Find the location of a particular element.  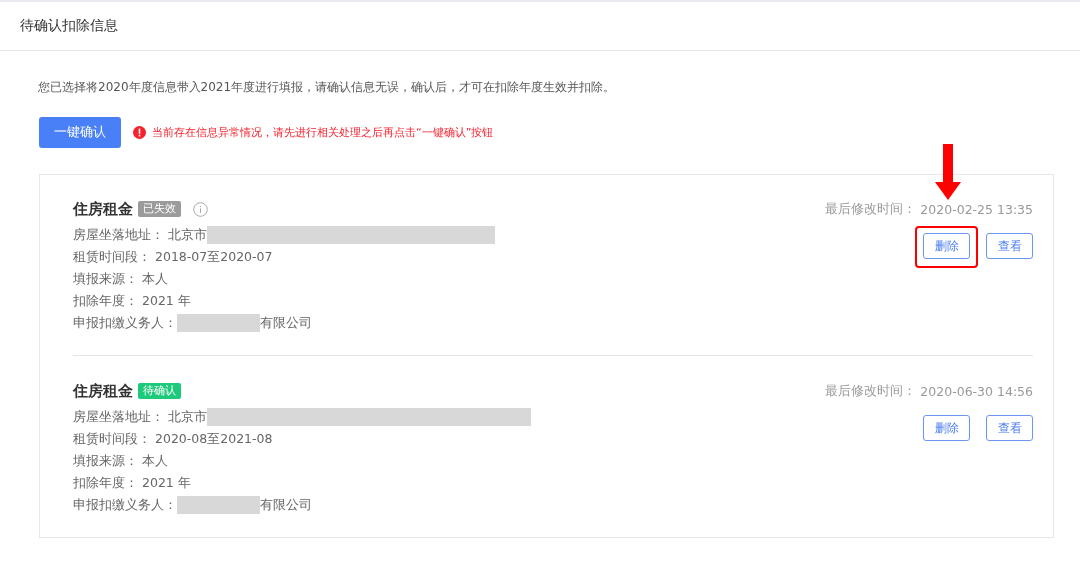

info-icon is located at coordinates (200, 209).